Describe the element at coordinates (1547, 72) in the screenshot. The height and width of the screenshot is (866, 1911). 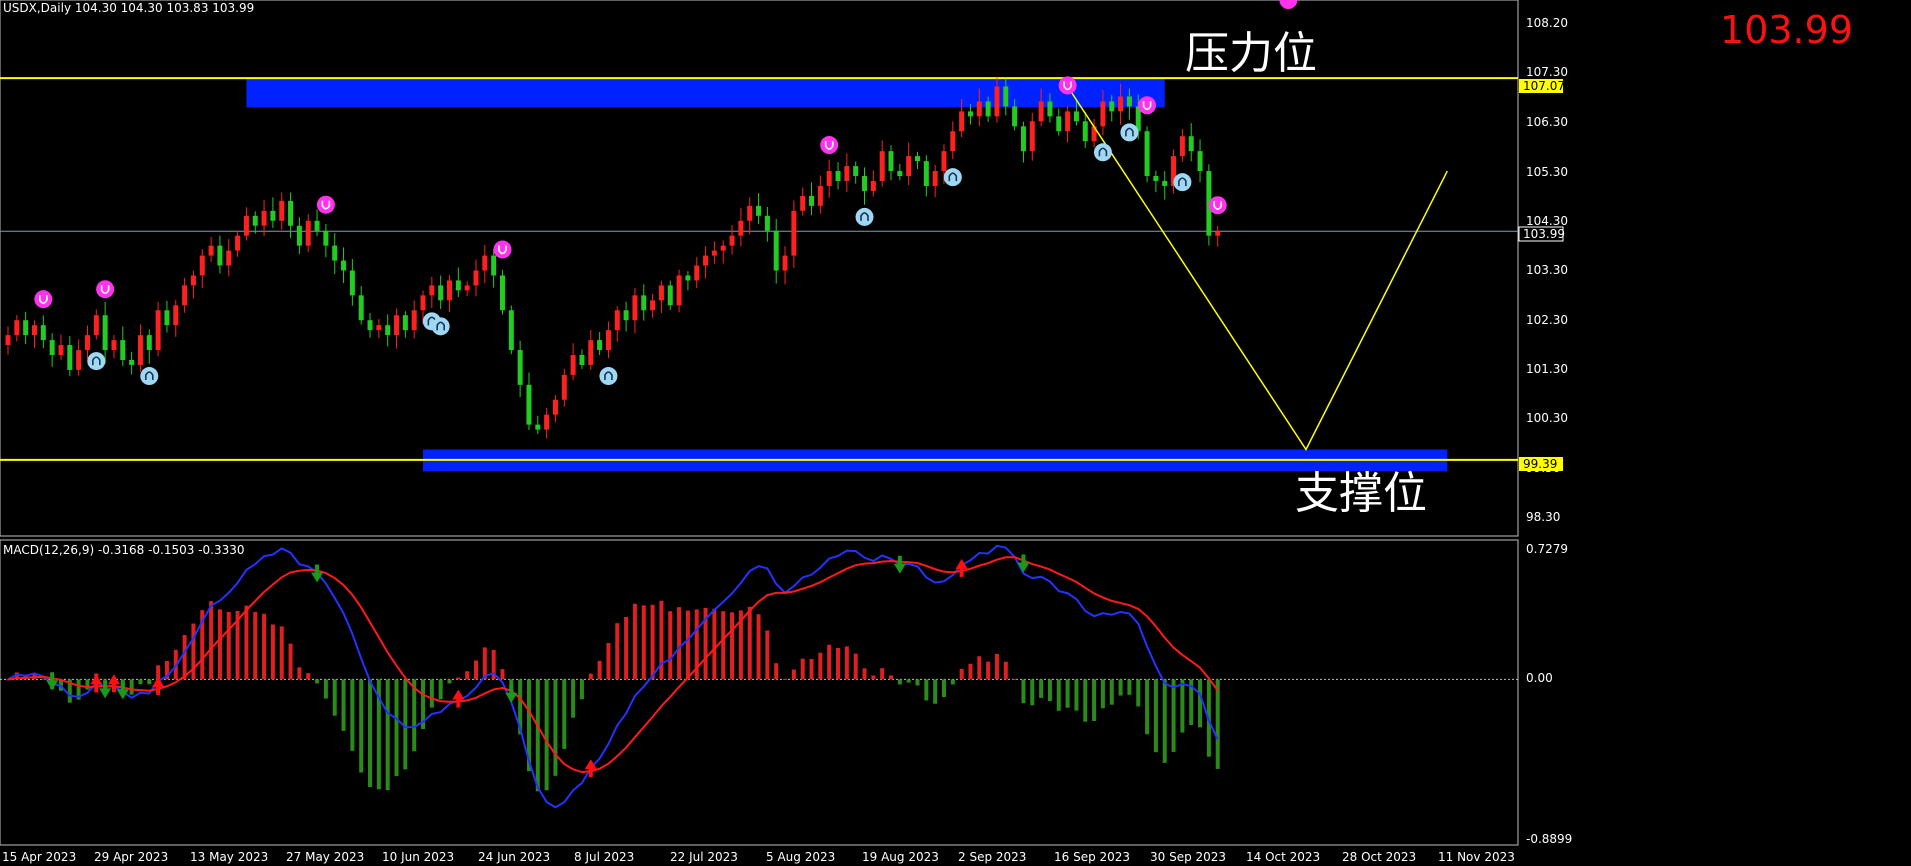
I see `price-tick: 107.30` at that location.